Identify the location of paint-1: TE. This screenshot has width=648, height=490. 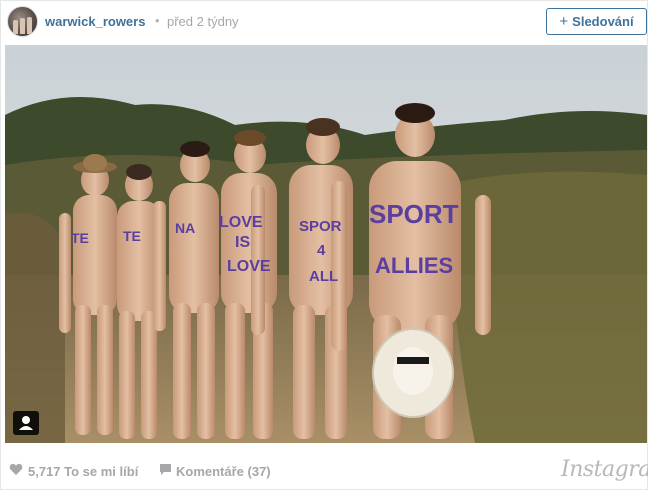
(80, 238).